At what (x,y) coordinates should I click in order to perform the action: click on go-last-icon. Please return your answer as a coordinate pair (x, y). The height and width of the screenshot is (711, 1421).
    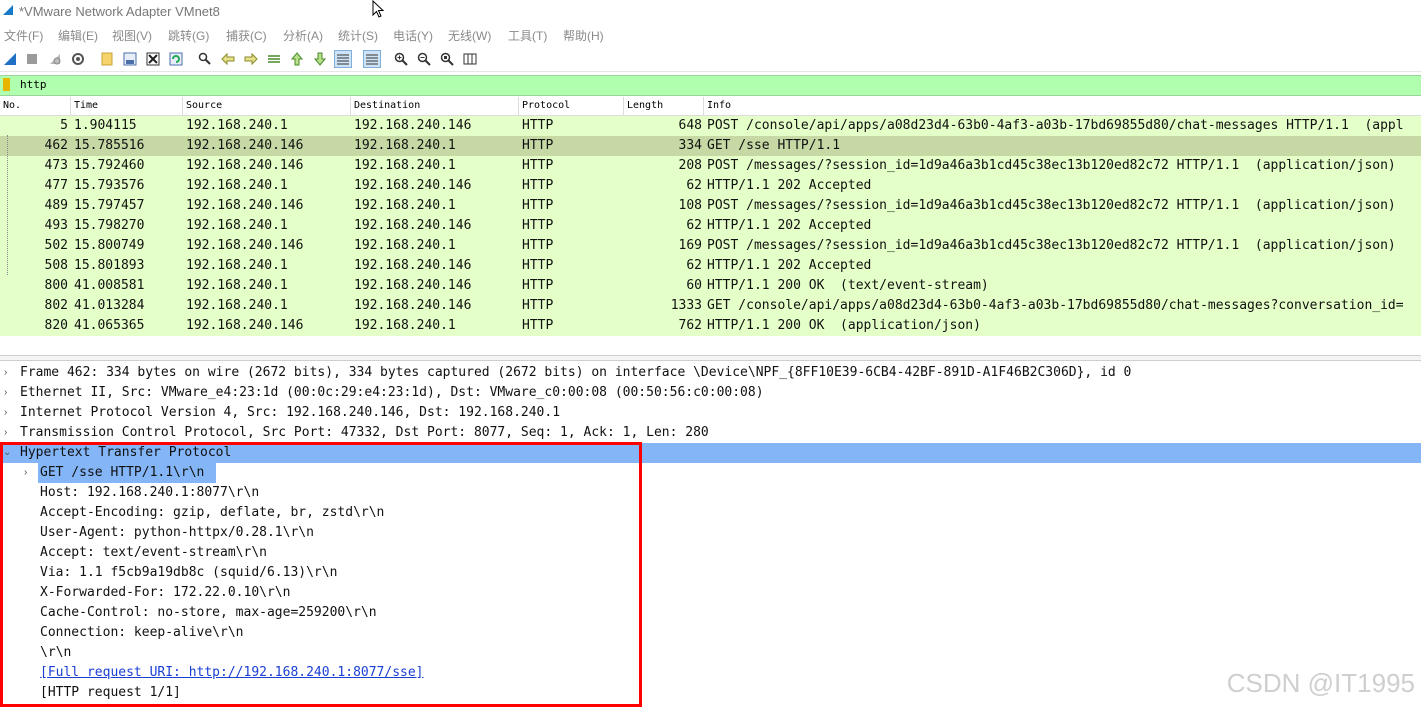
    Looking at the image, I should click on (320, 59).